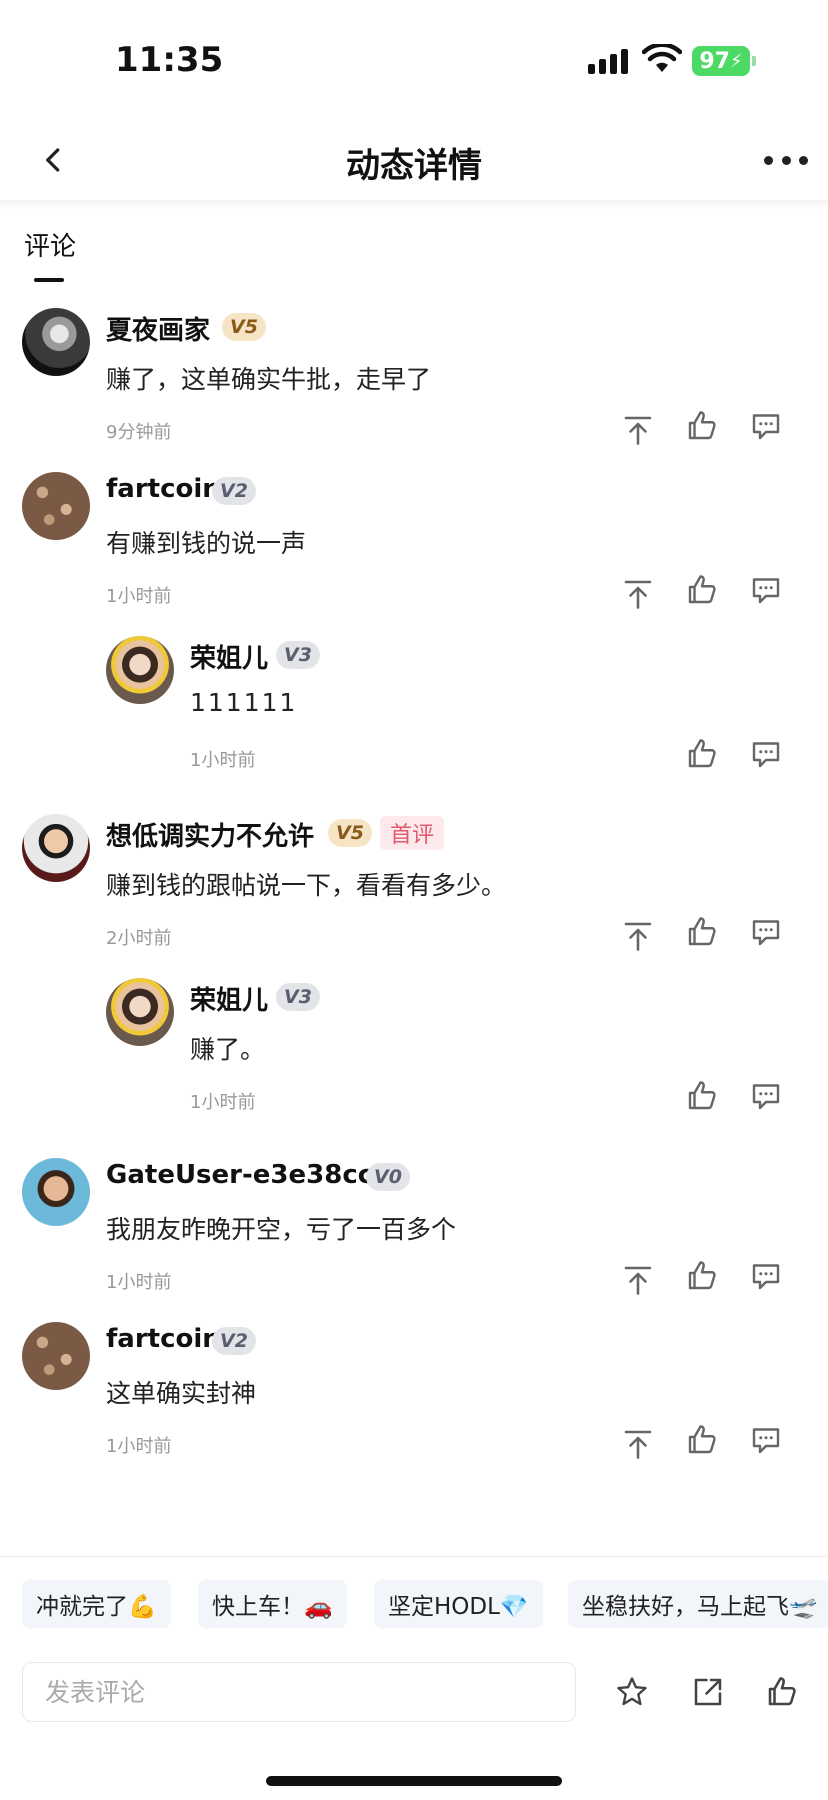 The image size is (828, 1800). What do you see at coordinates (714, 61) in the screenshot?
I see `battery-level: 97` at bounding box center [714, 61].